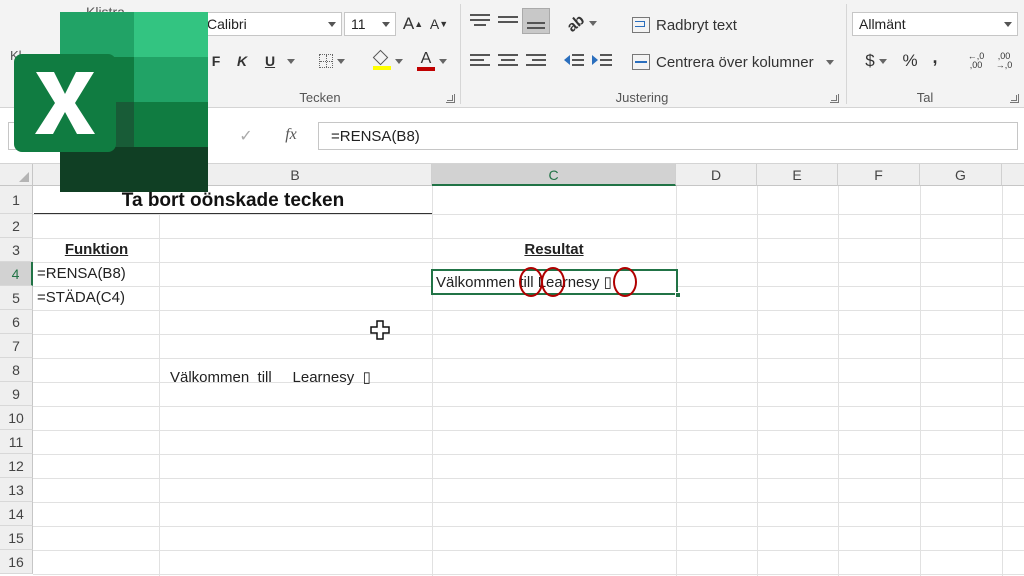 This screenshot has height=576, width=1024. I want to click on group-separator, so click(846, 54).